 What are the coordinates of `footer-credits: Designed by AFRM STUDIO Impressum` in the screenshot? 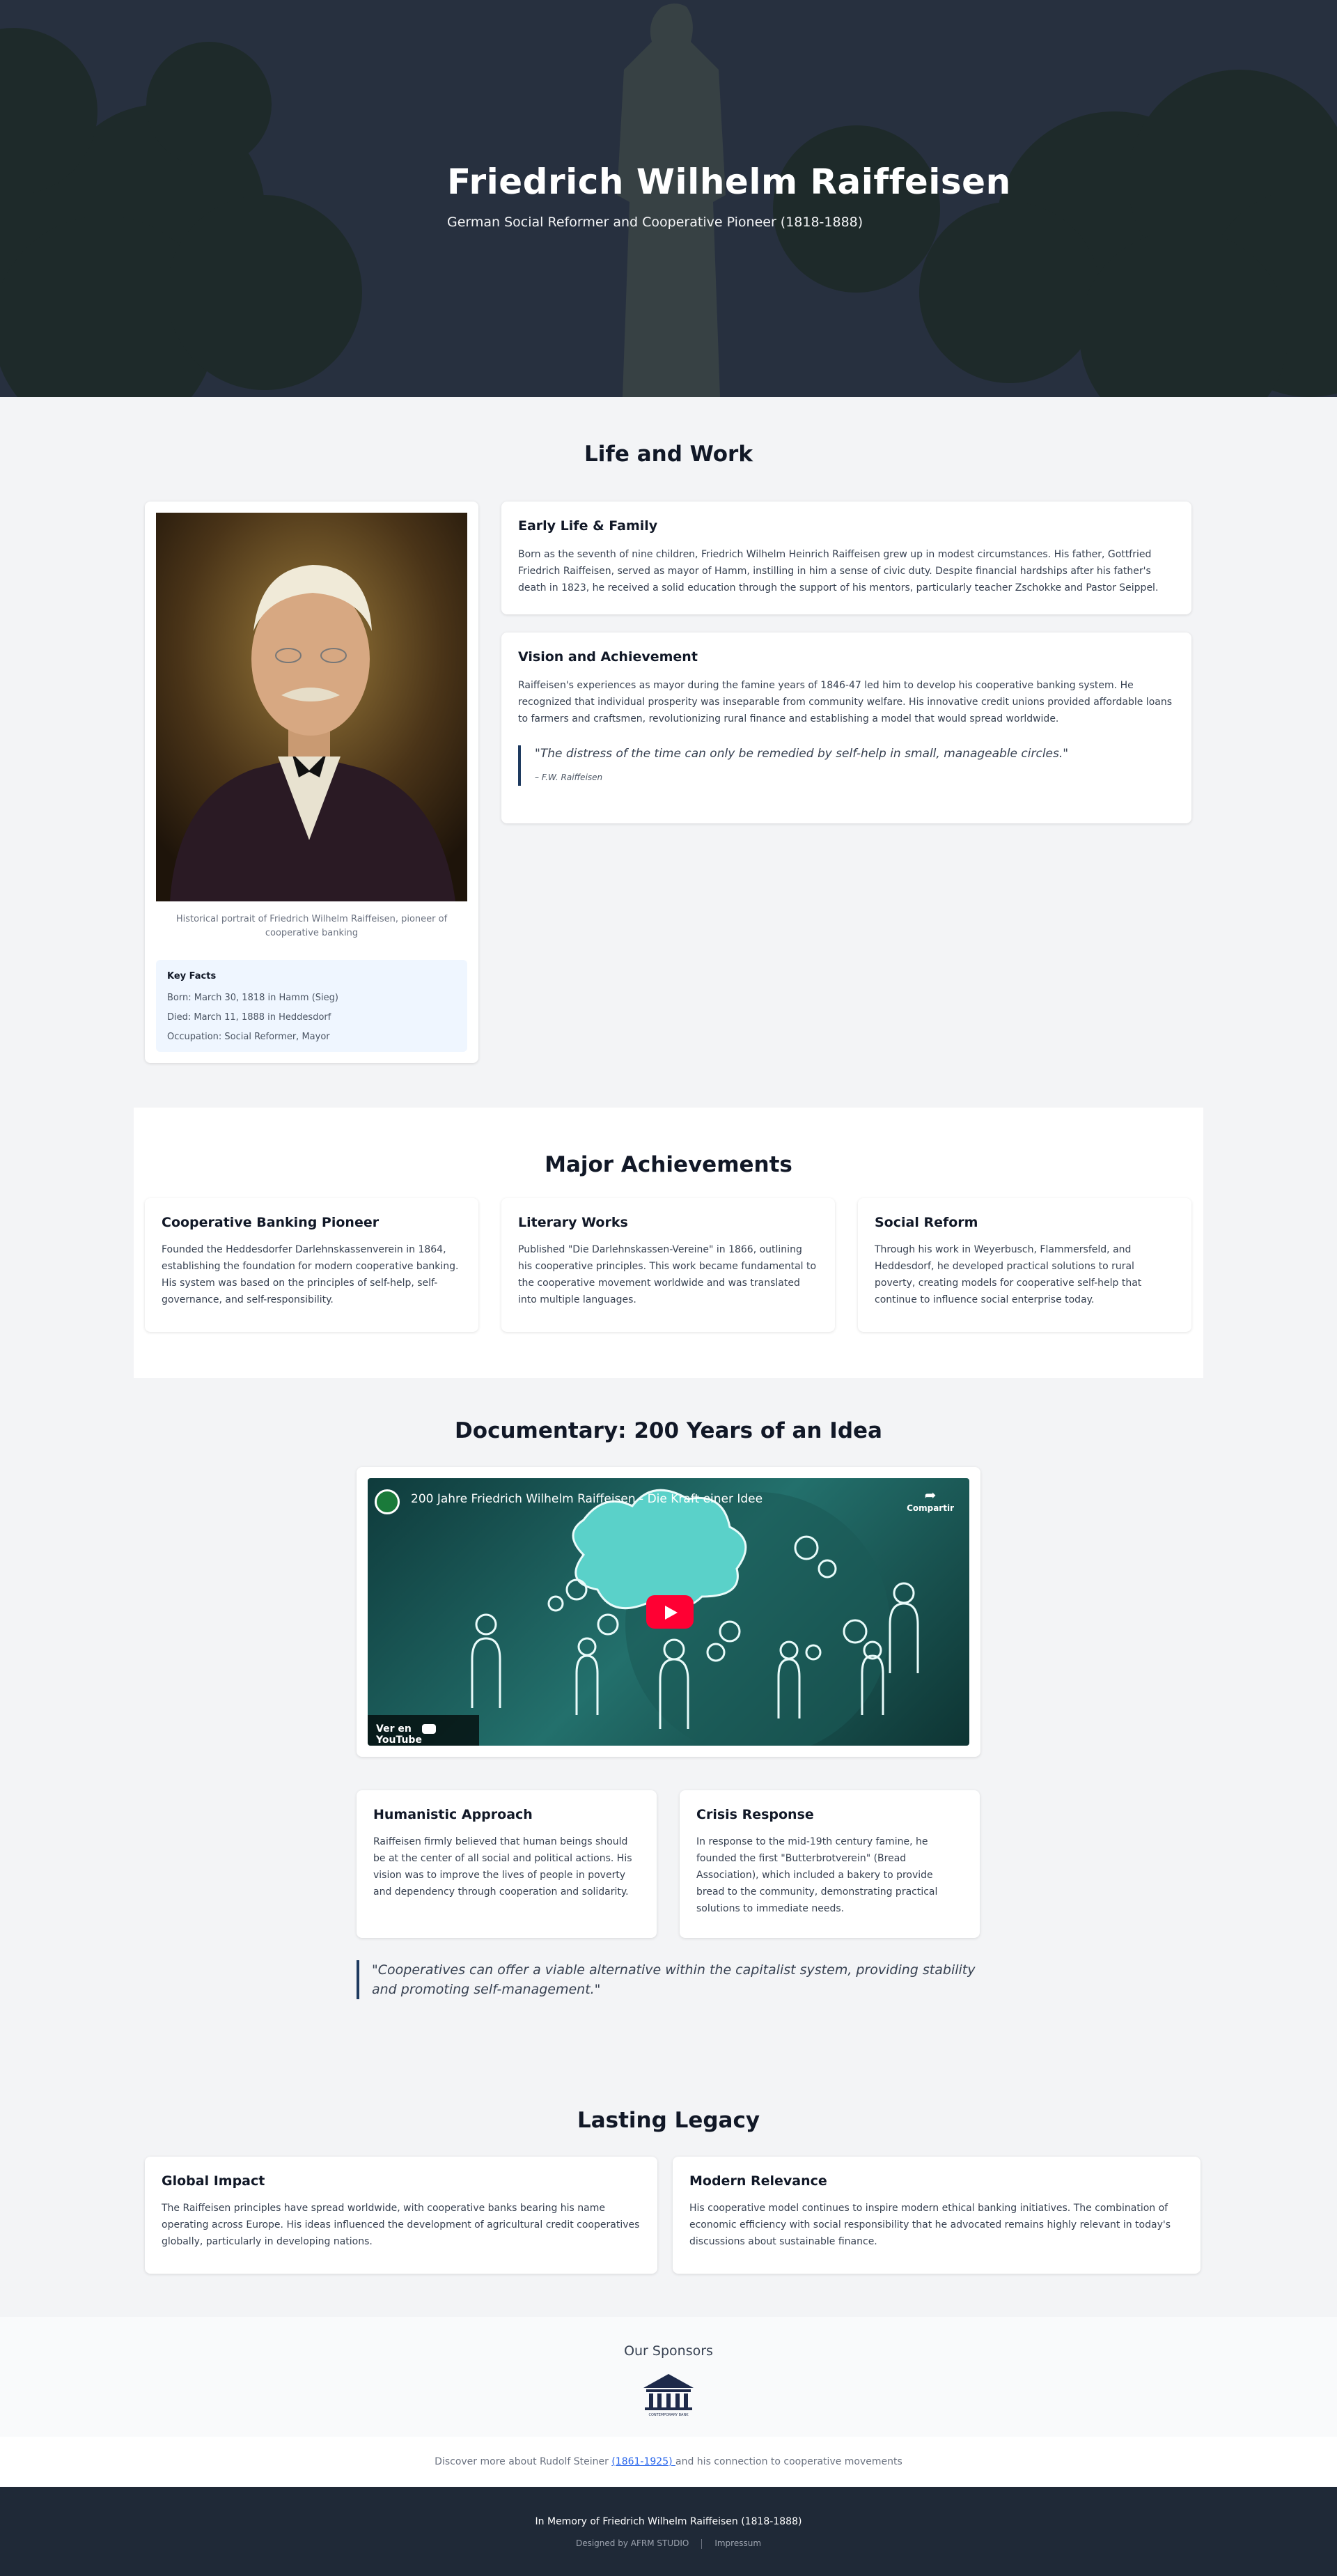 It's located at (668, 2543).